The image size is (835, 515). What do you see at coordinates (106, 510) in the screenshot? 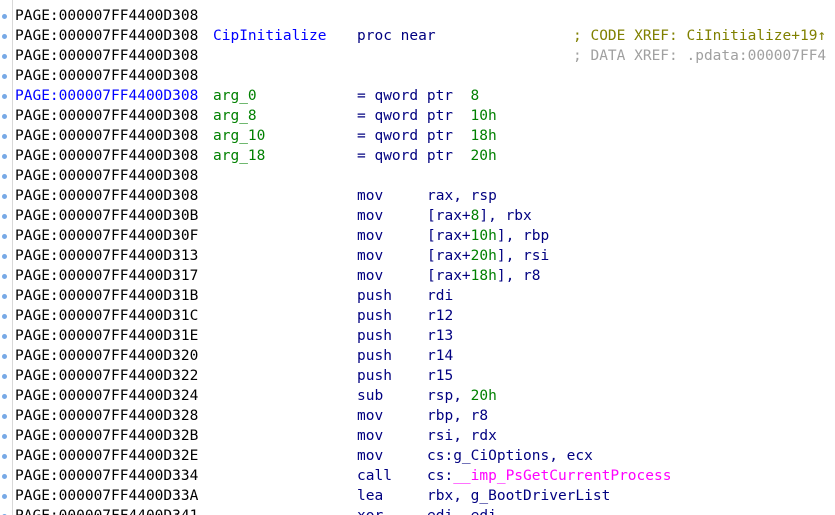
I see `line-address: PAGE:000007FF4400D341` at bounding box center [106, 510].